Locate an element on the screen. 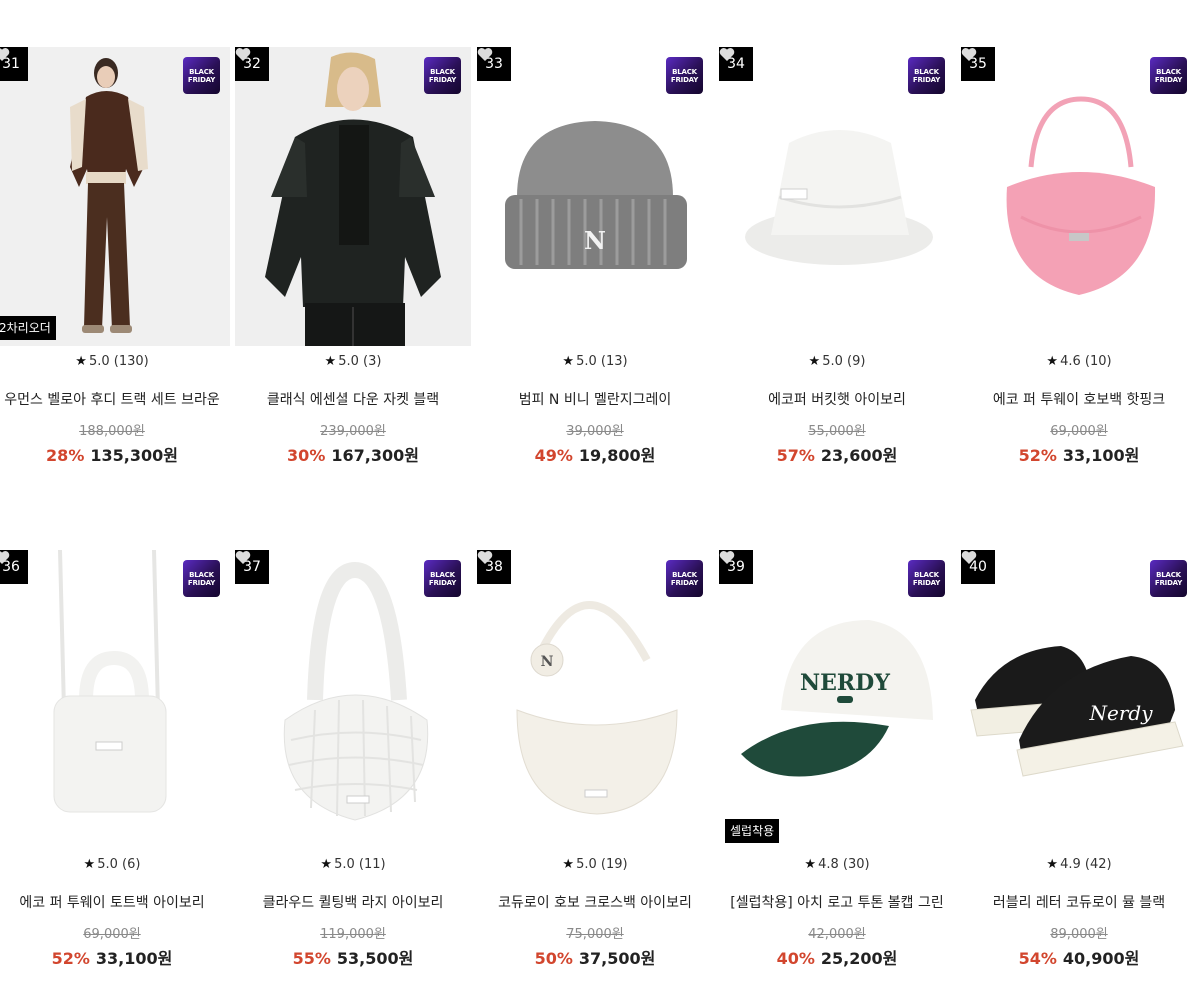  product-name: [셀럽착용] 아치 로고 투톤 볼캡 그린 is located at coordinates (837, 902).